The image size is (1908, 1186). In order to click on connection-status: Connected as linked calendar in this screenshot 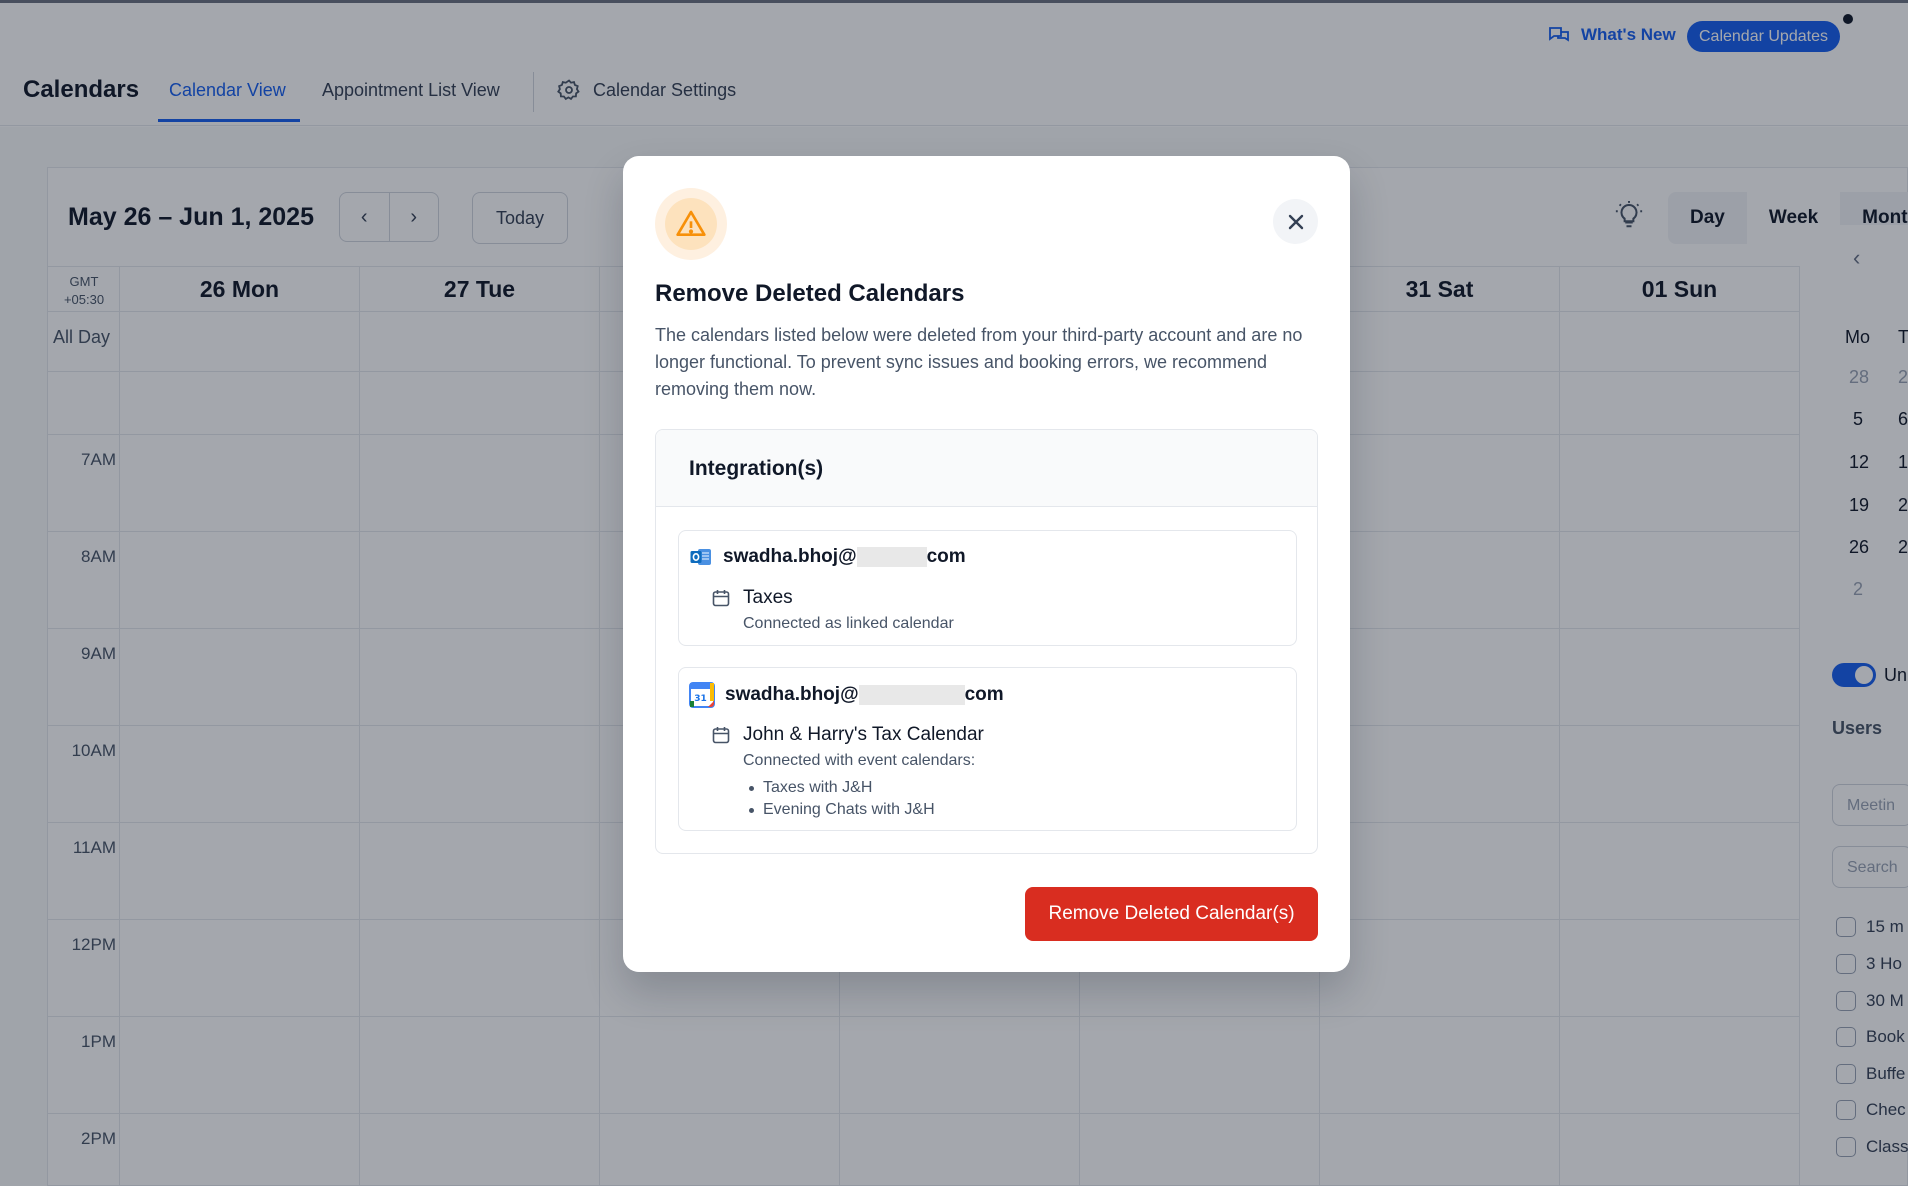, I will do `click(848, 623)`.